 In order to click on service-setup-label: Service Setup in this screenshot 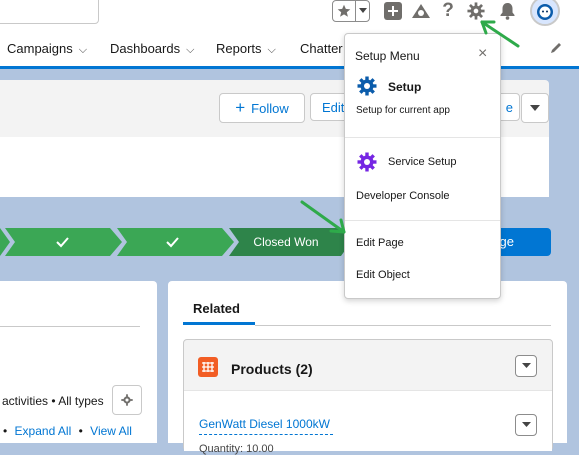, I will do `click(422, 162)`.